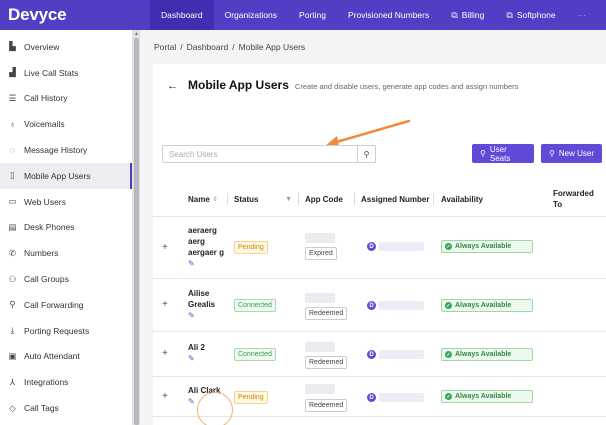 Image resolution: width=606 pixels, height=425 pixels. I want to click on column-divider, so click(227, 199).